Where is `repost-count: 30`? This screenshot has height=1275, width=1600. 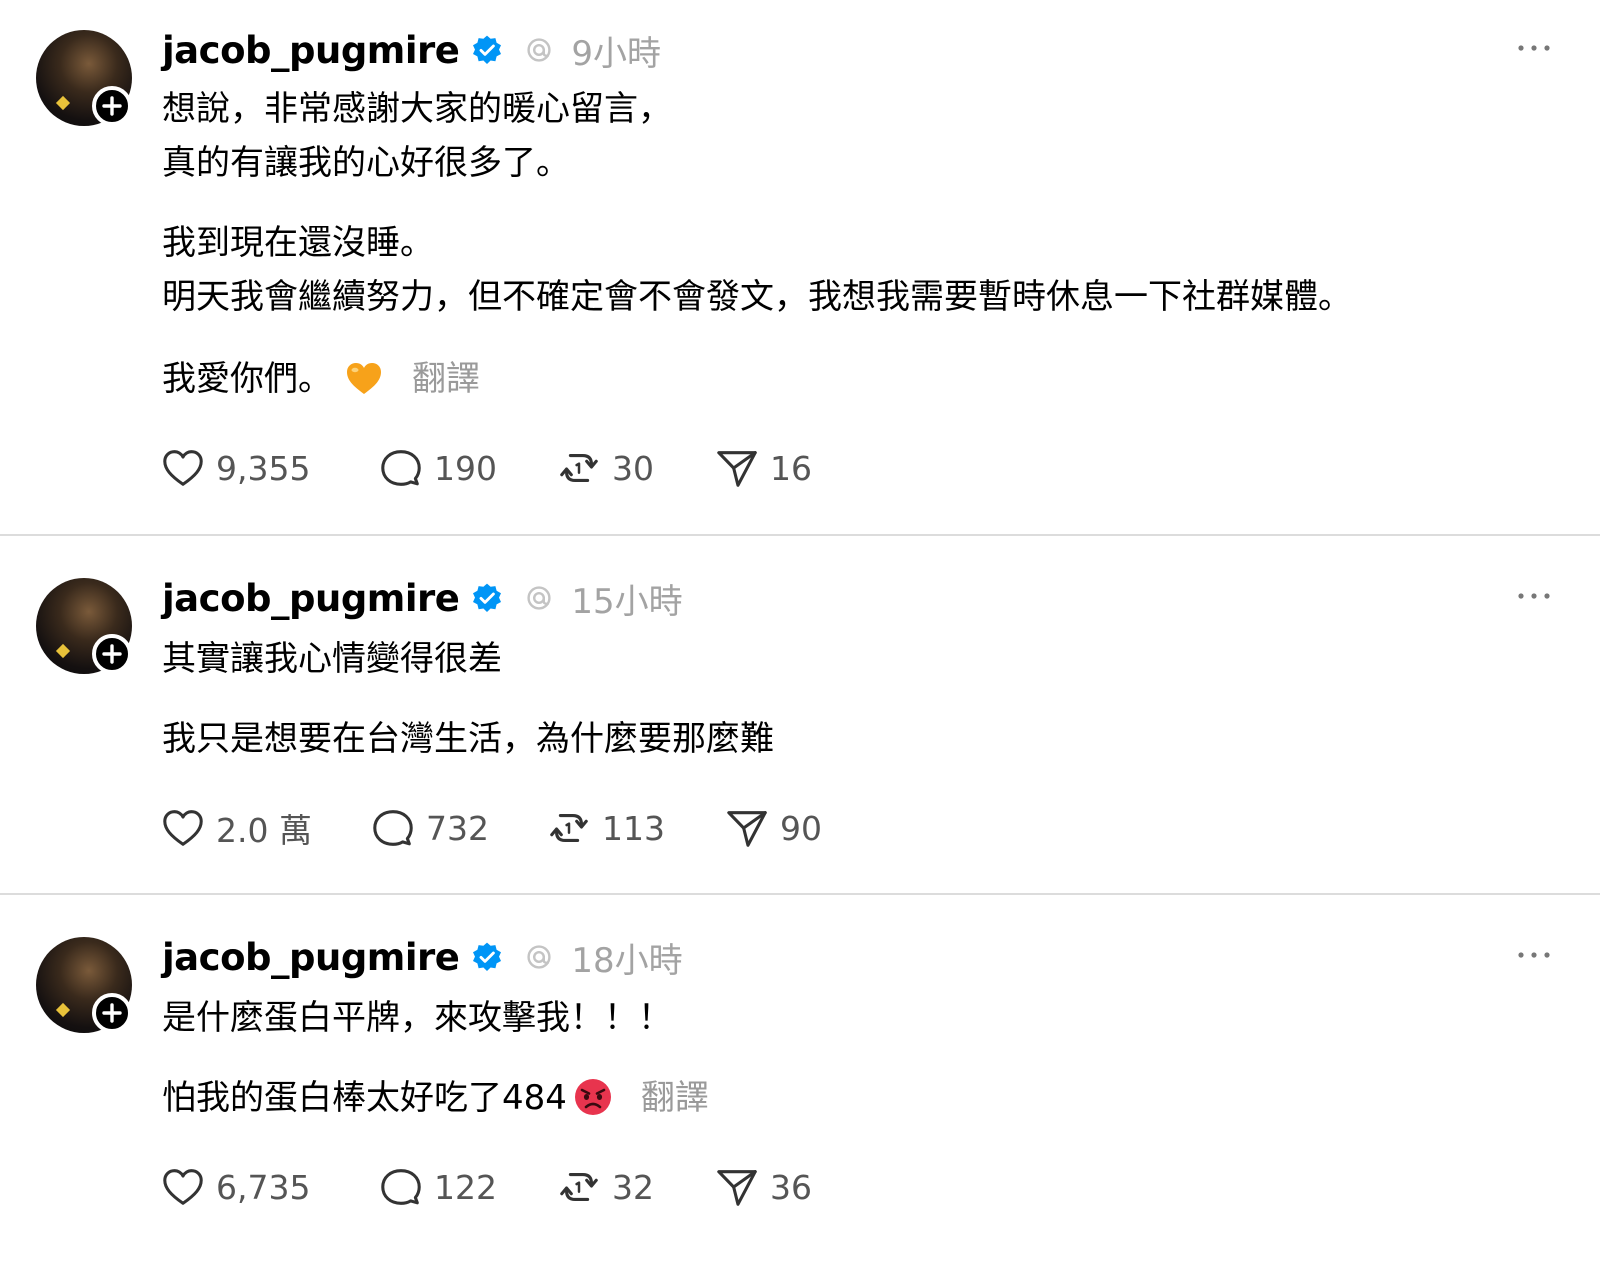
repost-count: 30 is located at coordinates (633, 468).